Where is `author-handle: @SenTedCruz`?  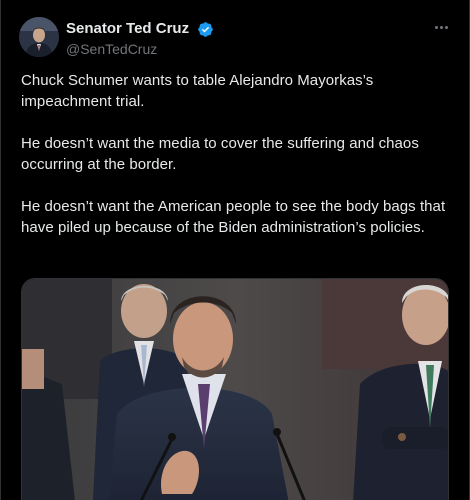
author-handle: @SenTedCruz is located at coordinates (140, 49).